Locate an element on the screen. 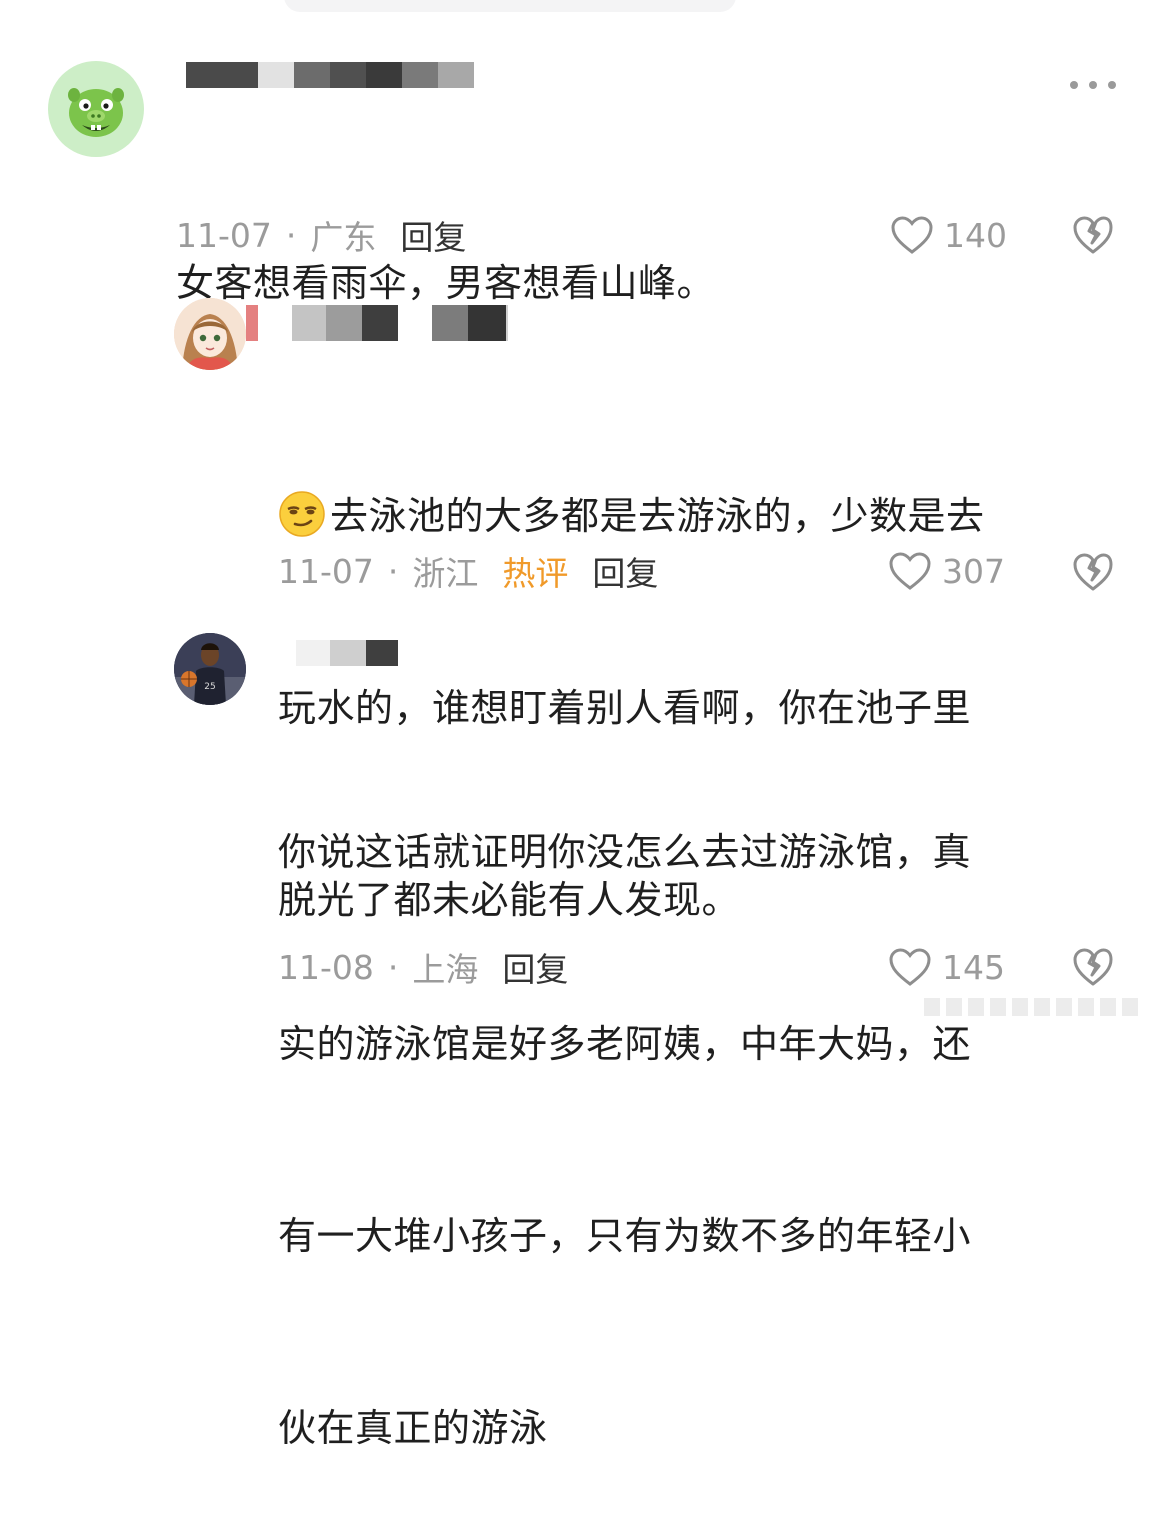  like-button: 307 is located at coordinates (946, 571).